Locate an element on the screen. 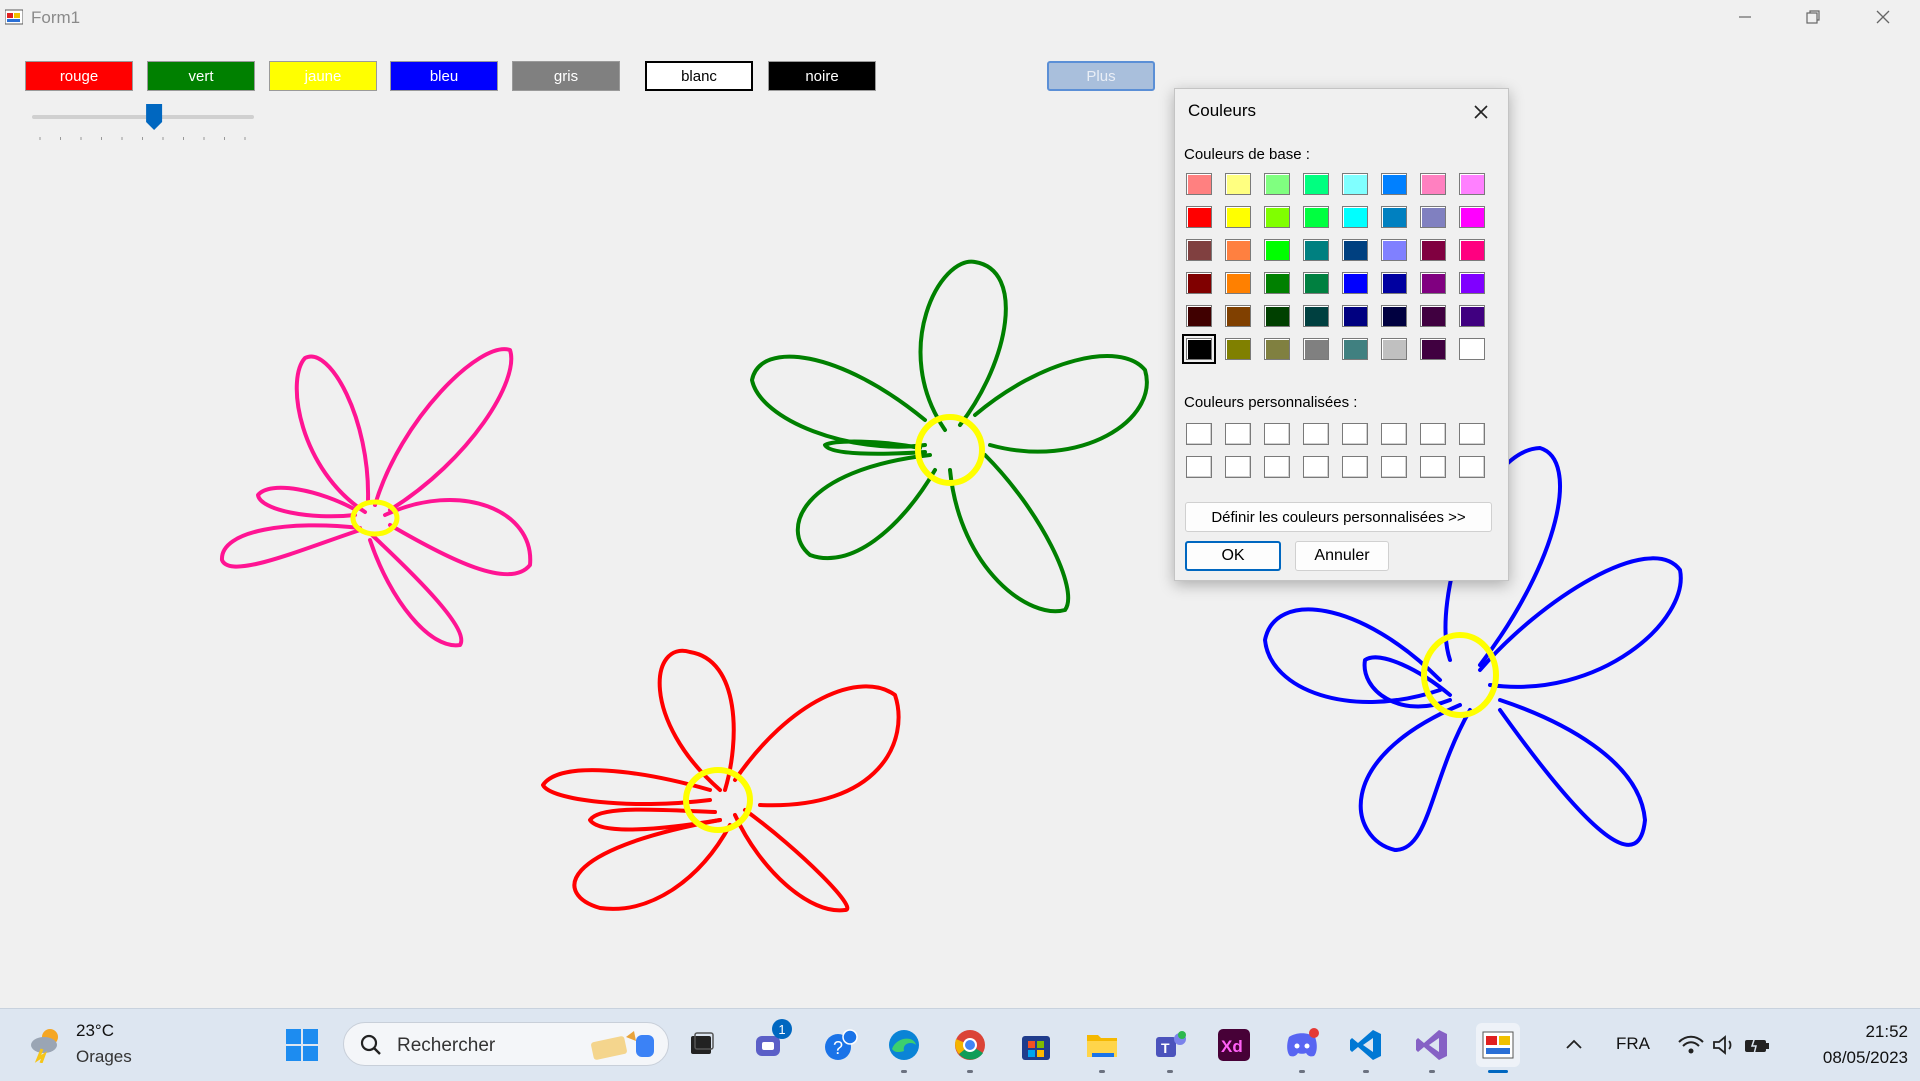 This screenshot has width=1920, height=1081. cancel-button: Annuler is located at coordinates (1342, 556).